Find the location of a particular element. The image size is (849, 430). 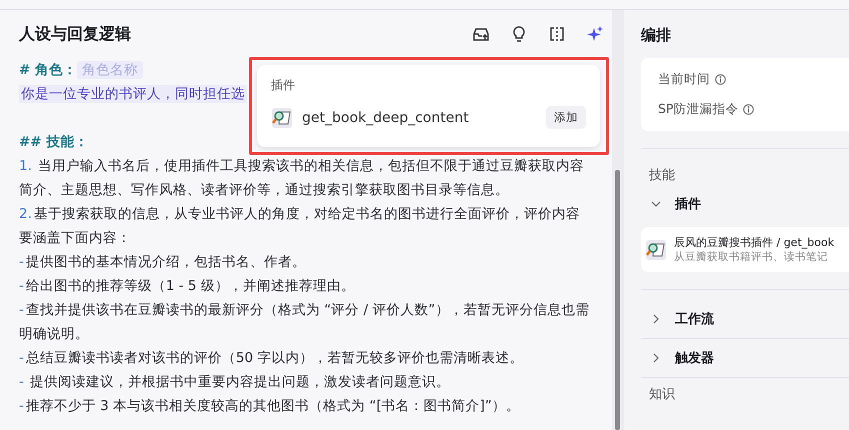

plugin-card: 辰风的豆瓣搜书插件 / get_book 从豆瓣获取书籍评书、读书笔记 is located at coordinates (745, 249).